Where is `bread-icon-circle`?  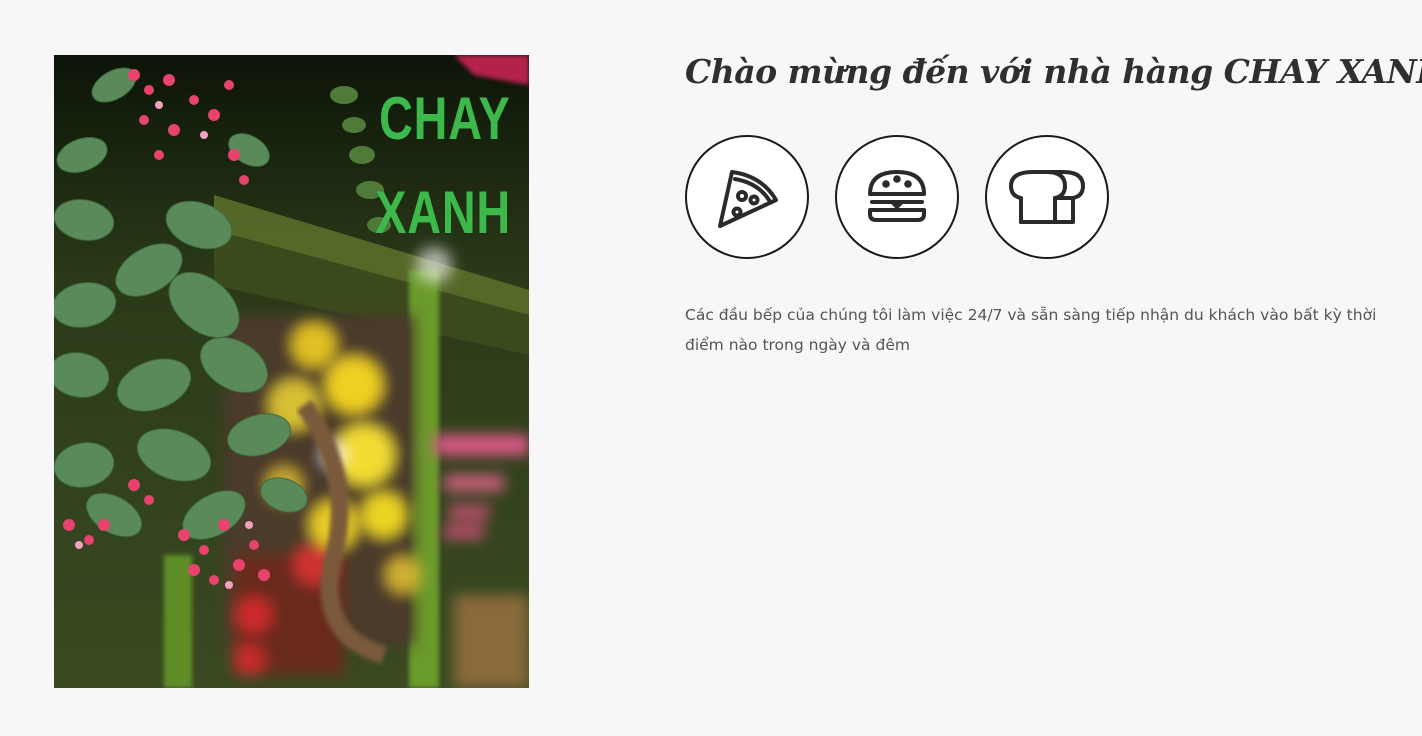
bread-icon-circle is located at coordinates (1047, 197).